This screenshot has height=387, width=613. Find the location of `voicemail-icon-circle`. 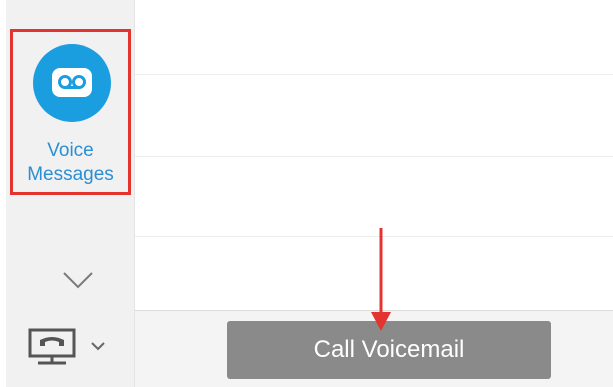

voicemail-icon-circle is located at coordinates (72, 83).